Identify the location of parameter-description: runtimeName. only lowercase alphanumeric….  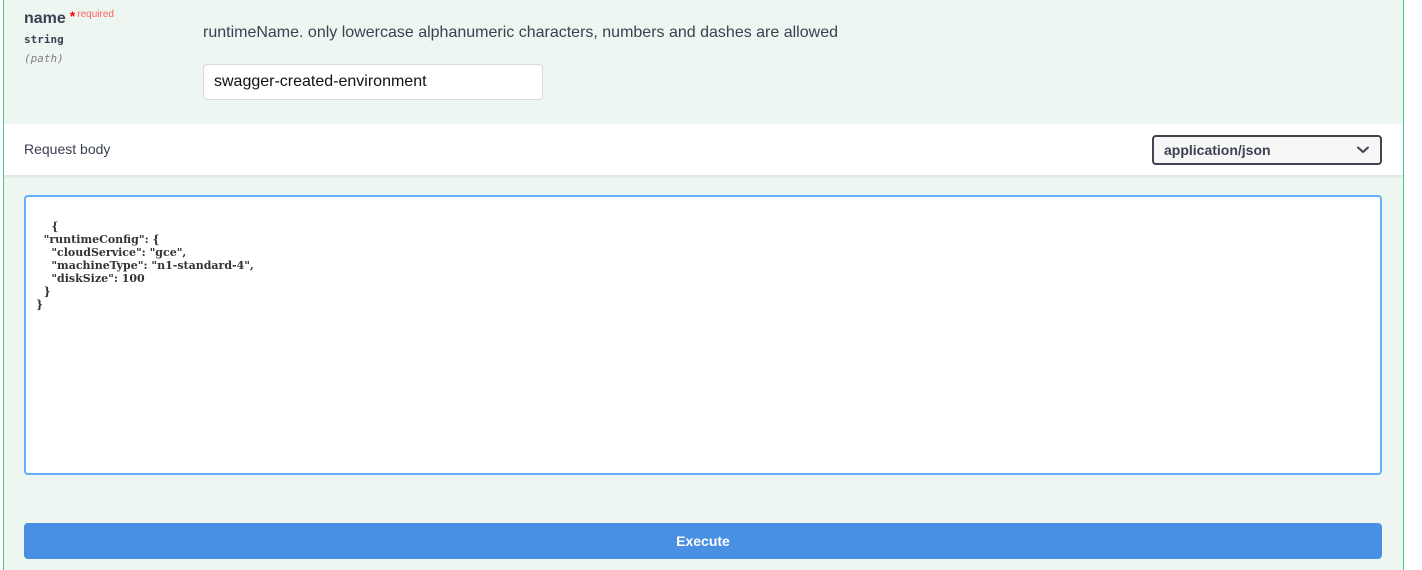
(520, 32).